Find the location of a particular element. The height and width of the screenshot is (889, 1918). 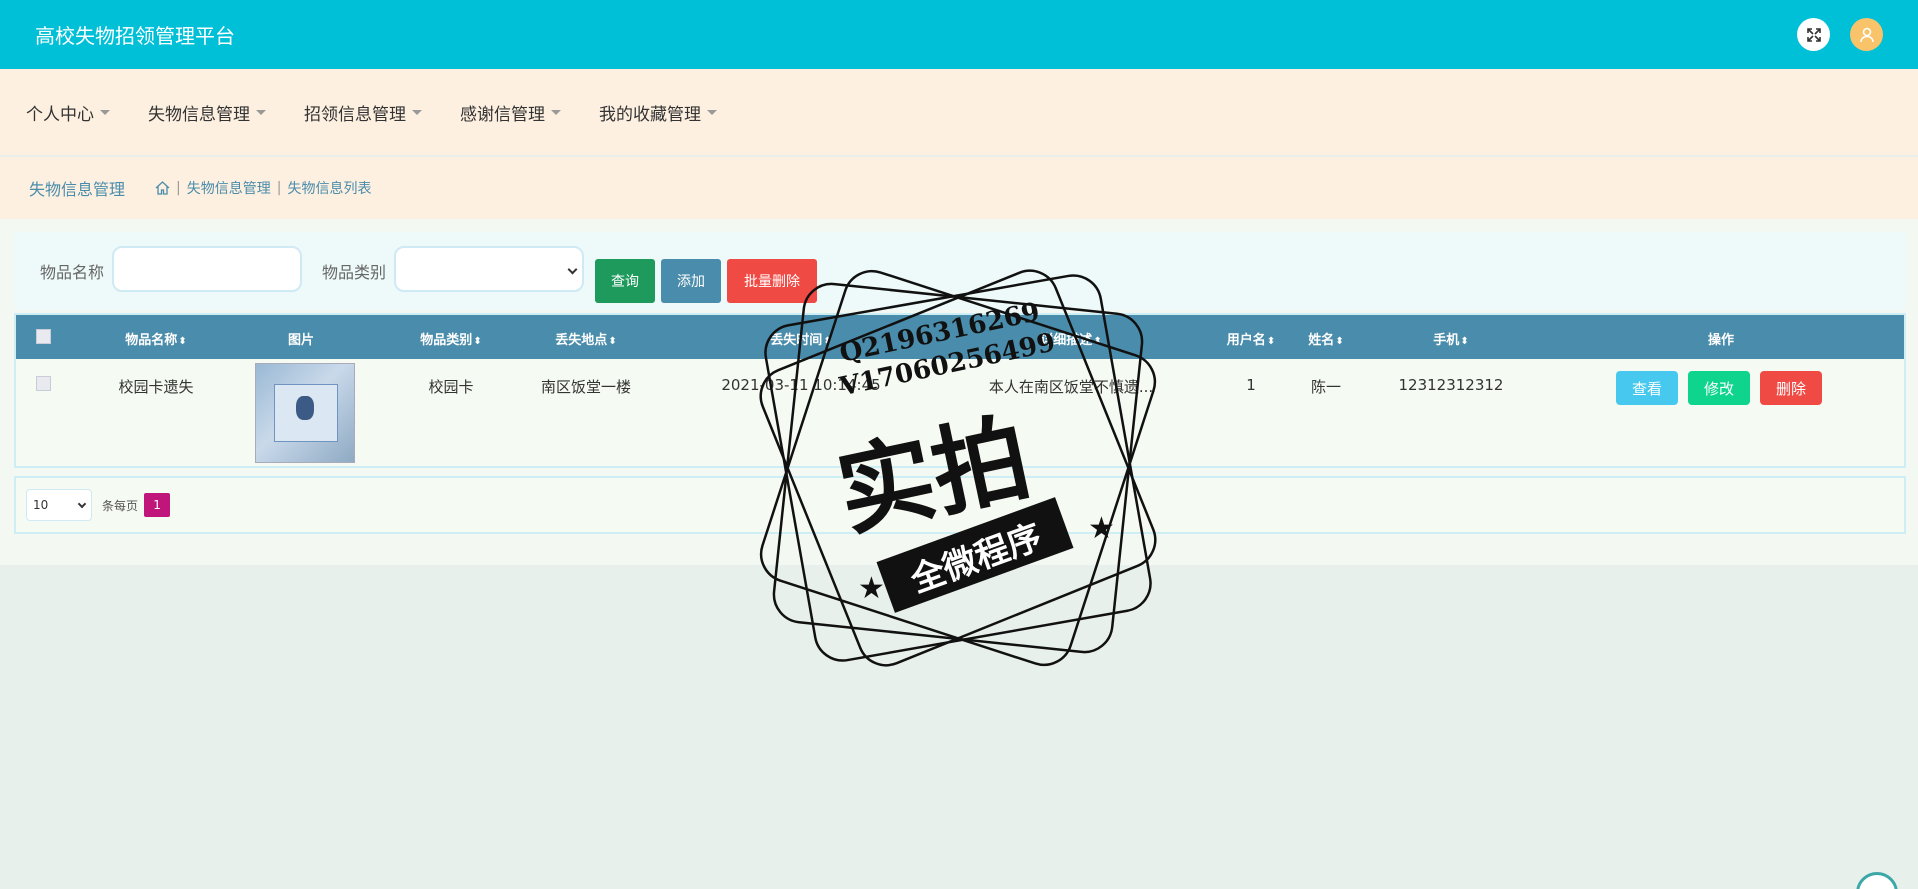

app-title: 高校失物招领管理平台 is located at coordinates (135, 36).